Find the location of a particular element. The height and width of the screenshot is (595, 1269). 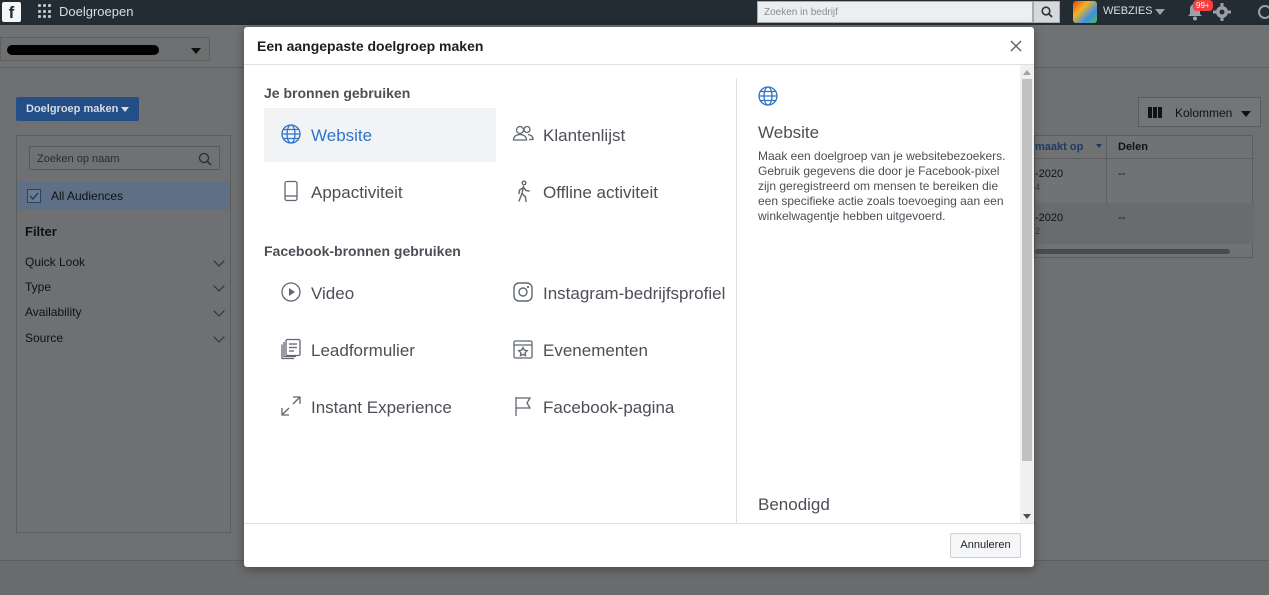

expand-icon is located at coordinates (291, 406).